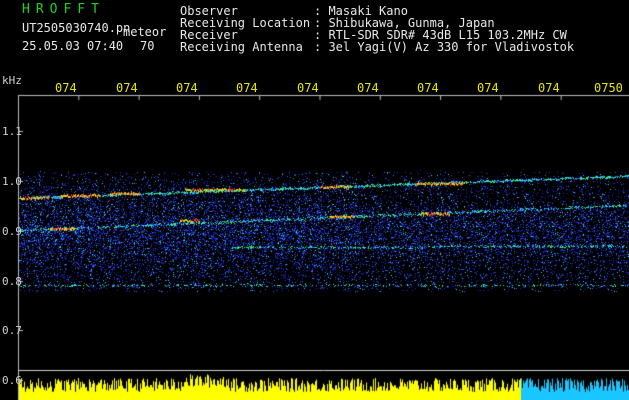 Image resolution: width=629 pixels, height=400 pixels. Describe the element at coordinates (12, 231) in the screenshot. I see `freq-tick: 0.9` at that location.